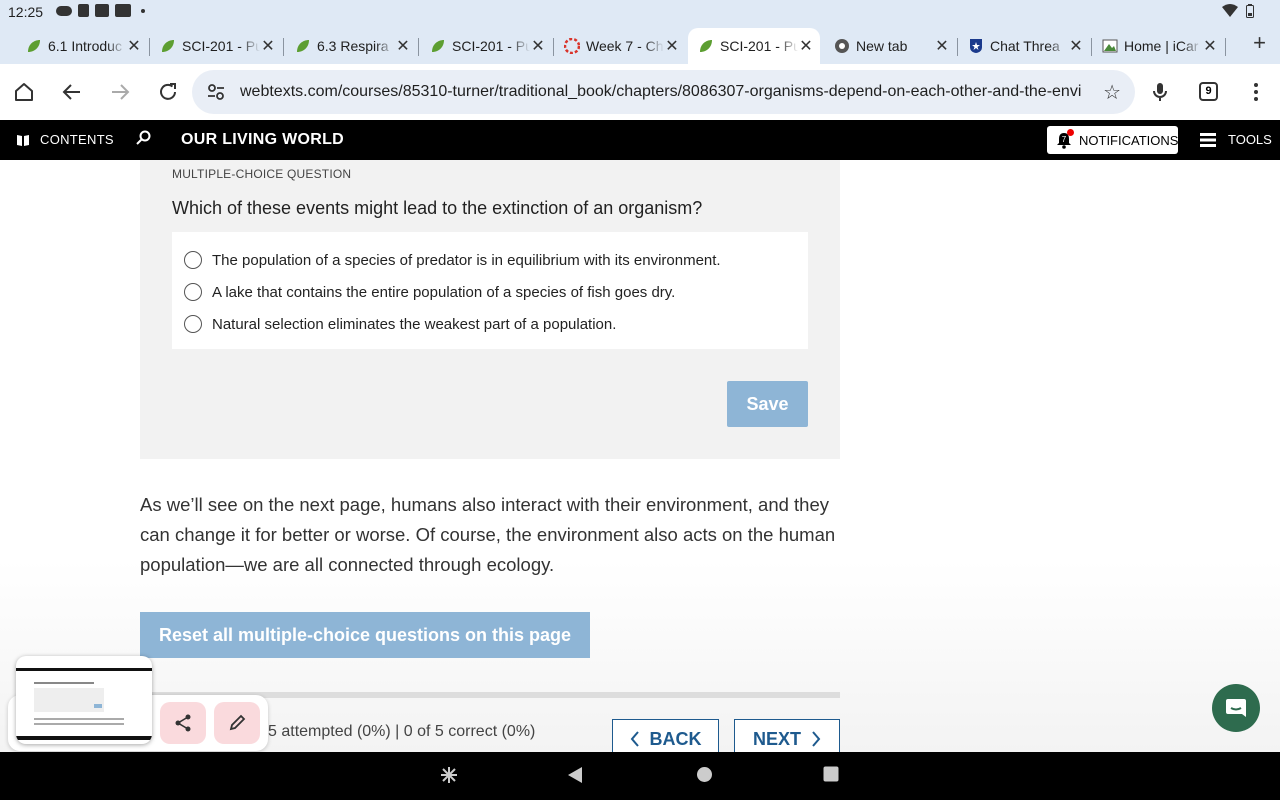  I want to click on back-arrow-icon, so click(72, 92).